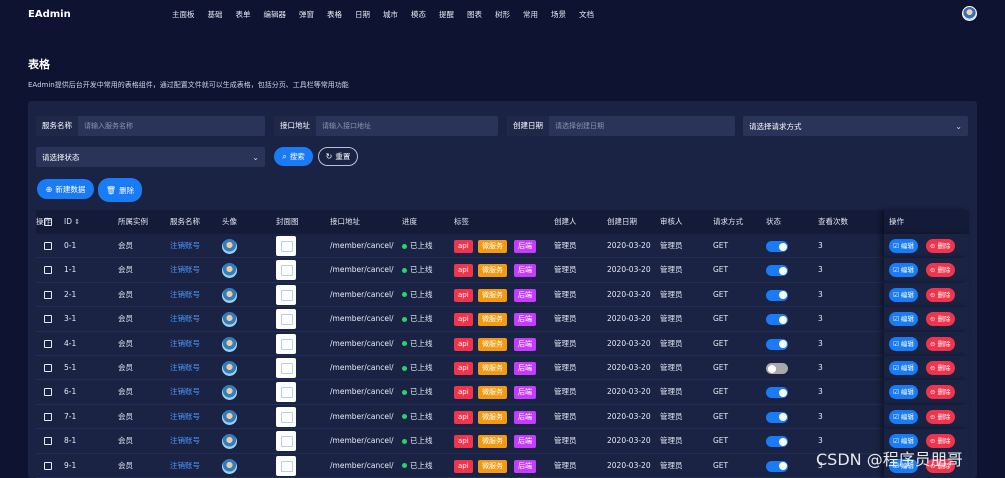 This screenshot has height=478, width=1005. Describe the element at coordinates (334, 14) in the screenshot. I see `nav-item: 表格` at that location.